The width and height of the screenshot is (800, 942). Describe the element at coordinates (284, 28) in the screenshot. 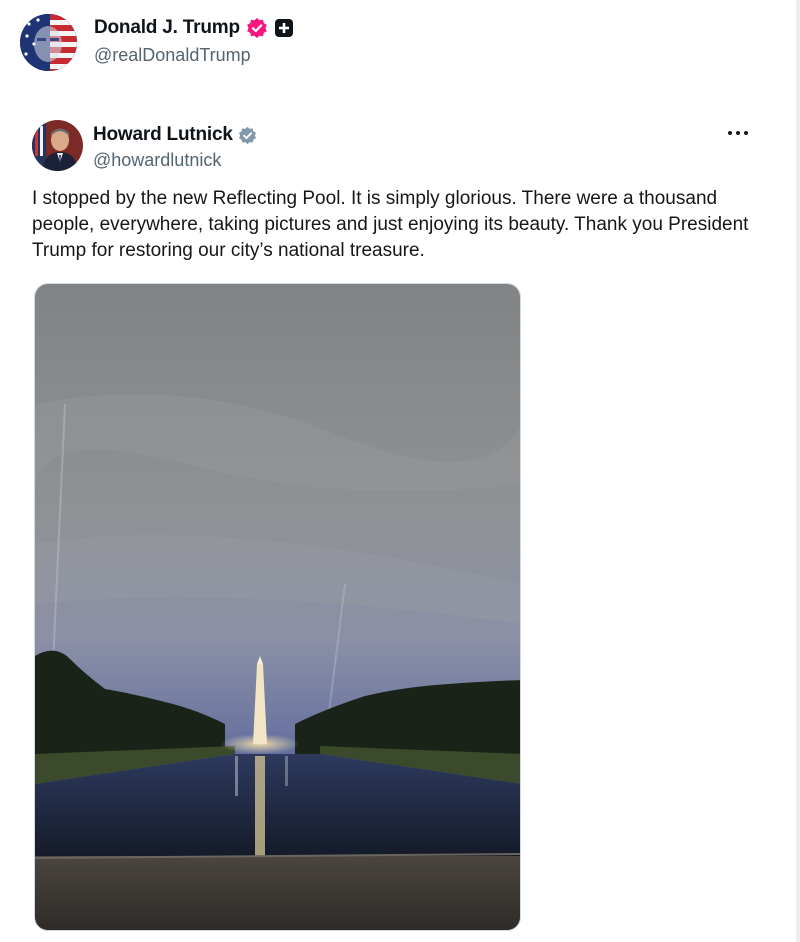

I see `plus-square-icon` at that location.